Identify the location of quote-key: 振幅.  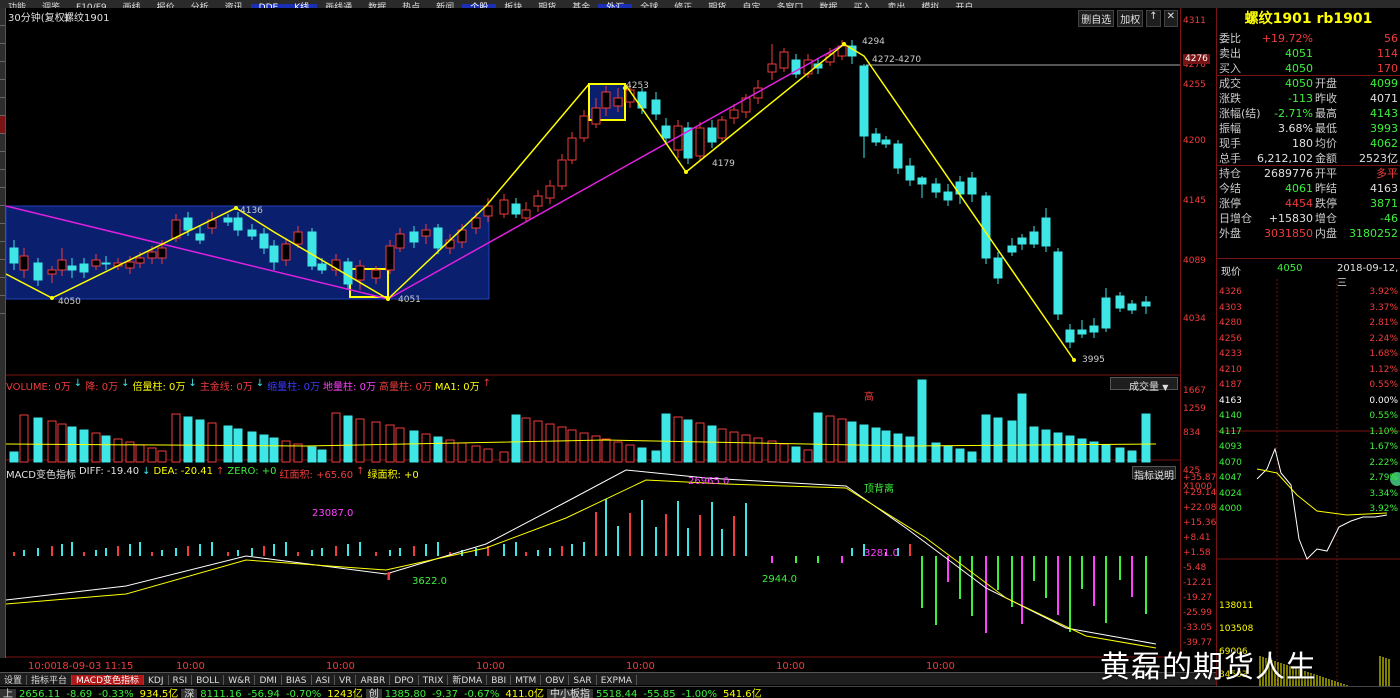
(1230, 128).